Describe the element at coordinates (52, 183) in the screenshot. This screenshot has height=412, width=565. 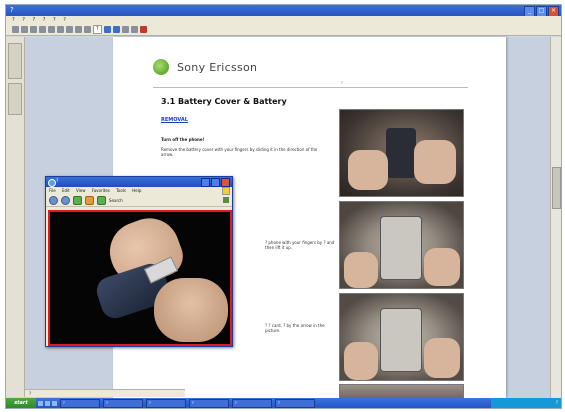
I see `internet-explorer-icon` at that location.